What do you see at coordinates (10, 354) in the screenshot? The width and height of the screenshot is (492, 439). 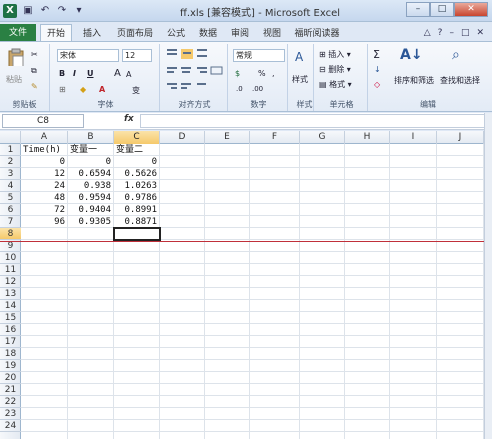 I see `row-header-18: 18` at bounding box center [10, 354].